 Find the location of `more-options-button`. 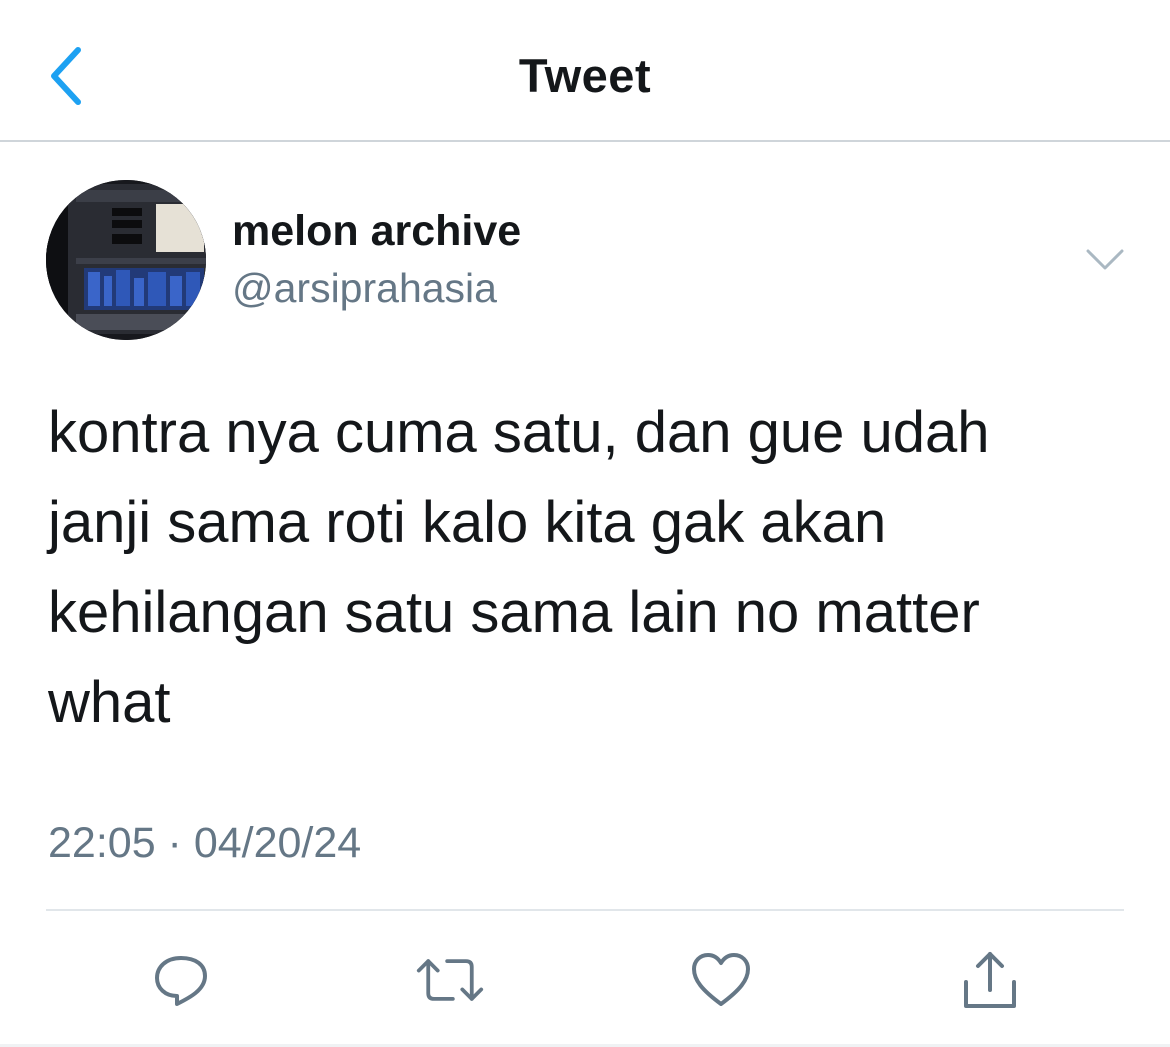

more-options-button is located at coordinates (1105, 260).